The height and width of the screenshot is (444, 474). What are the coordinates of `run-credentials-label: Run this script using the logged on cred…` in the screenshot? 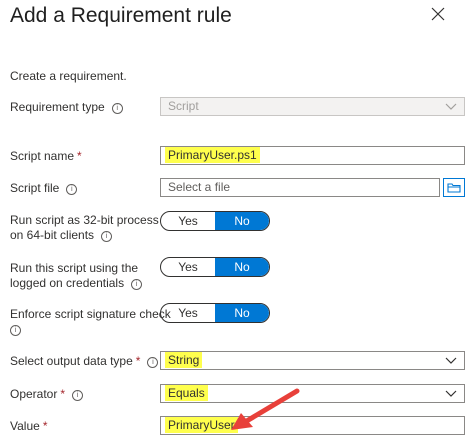 It's located at (76, 276).